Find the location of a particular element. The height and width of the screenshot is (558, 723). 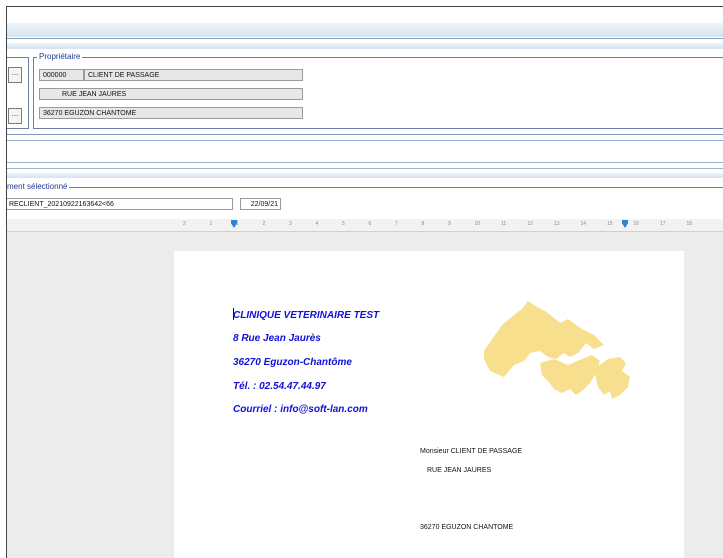

owner-city-field: 36270 EGUZON CHANTOME is located at coordinates (171, 113).